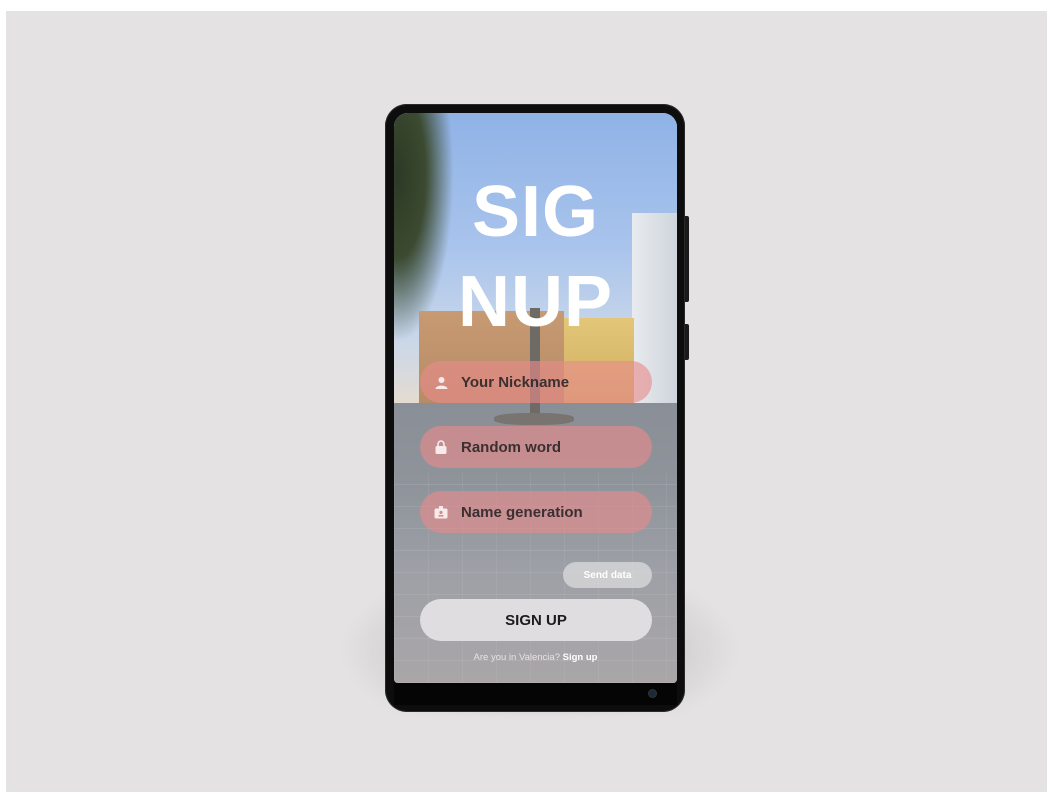 The height and width of the screenshot is (799, 1053). What do you see at coordinates (534, 419) in the screenshot?
I see `background-fountain` at bounding box center [534, 419].